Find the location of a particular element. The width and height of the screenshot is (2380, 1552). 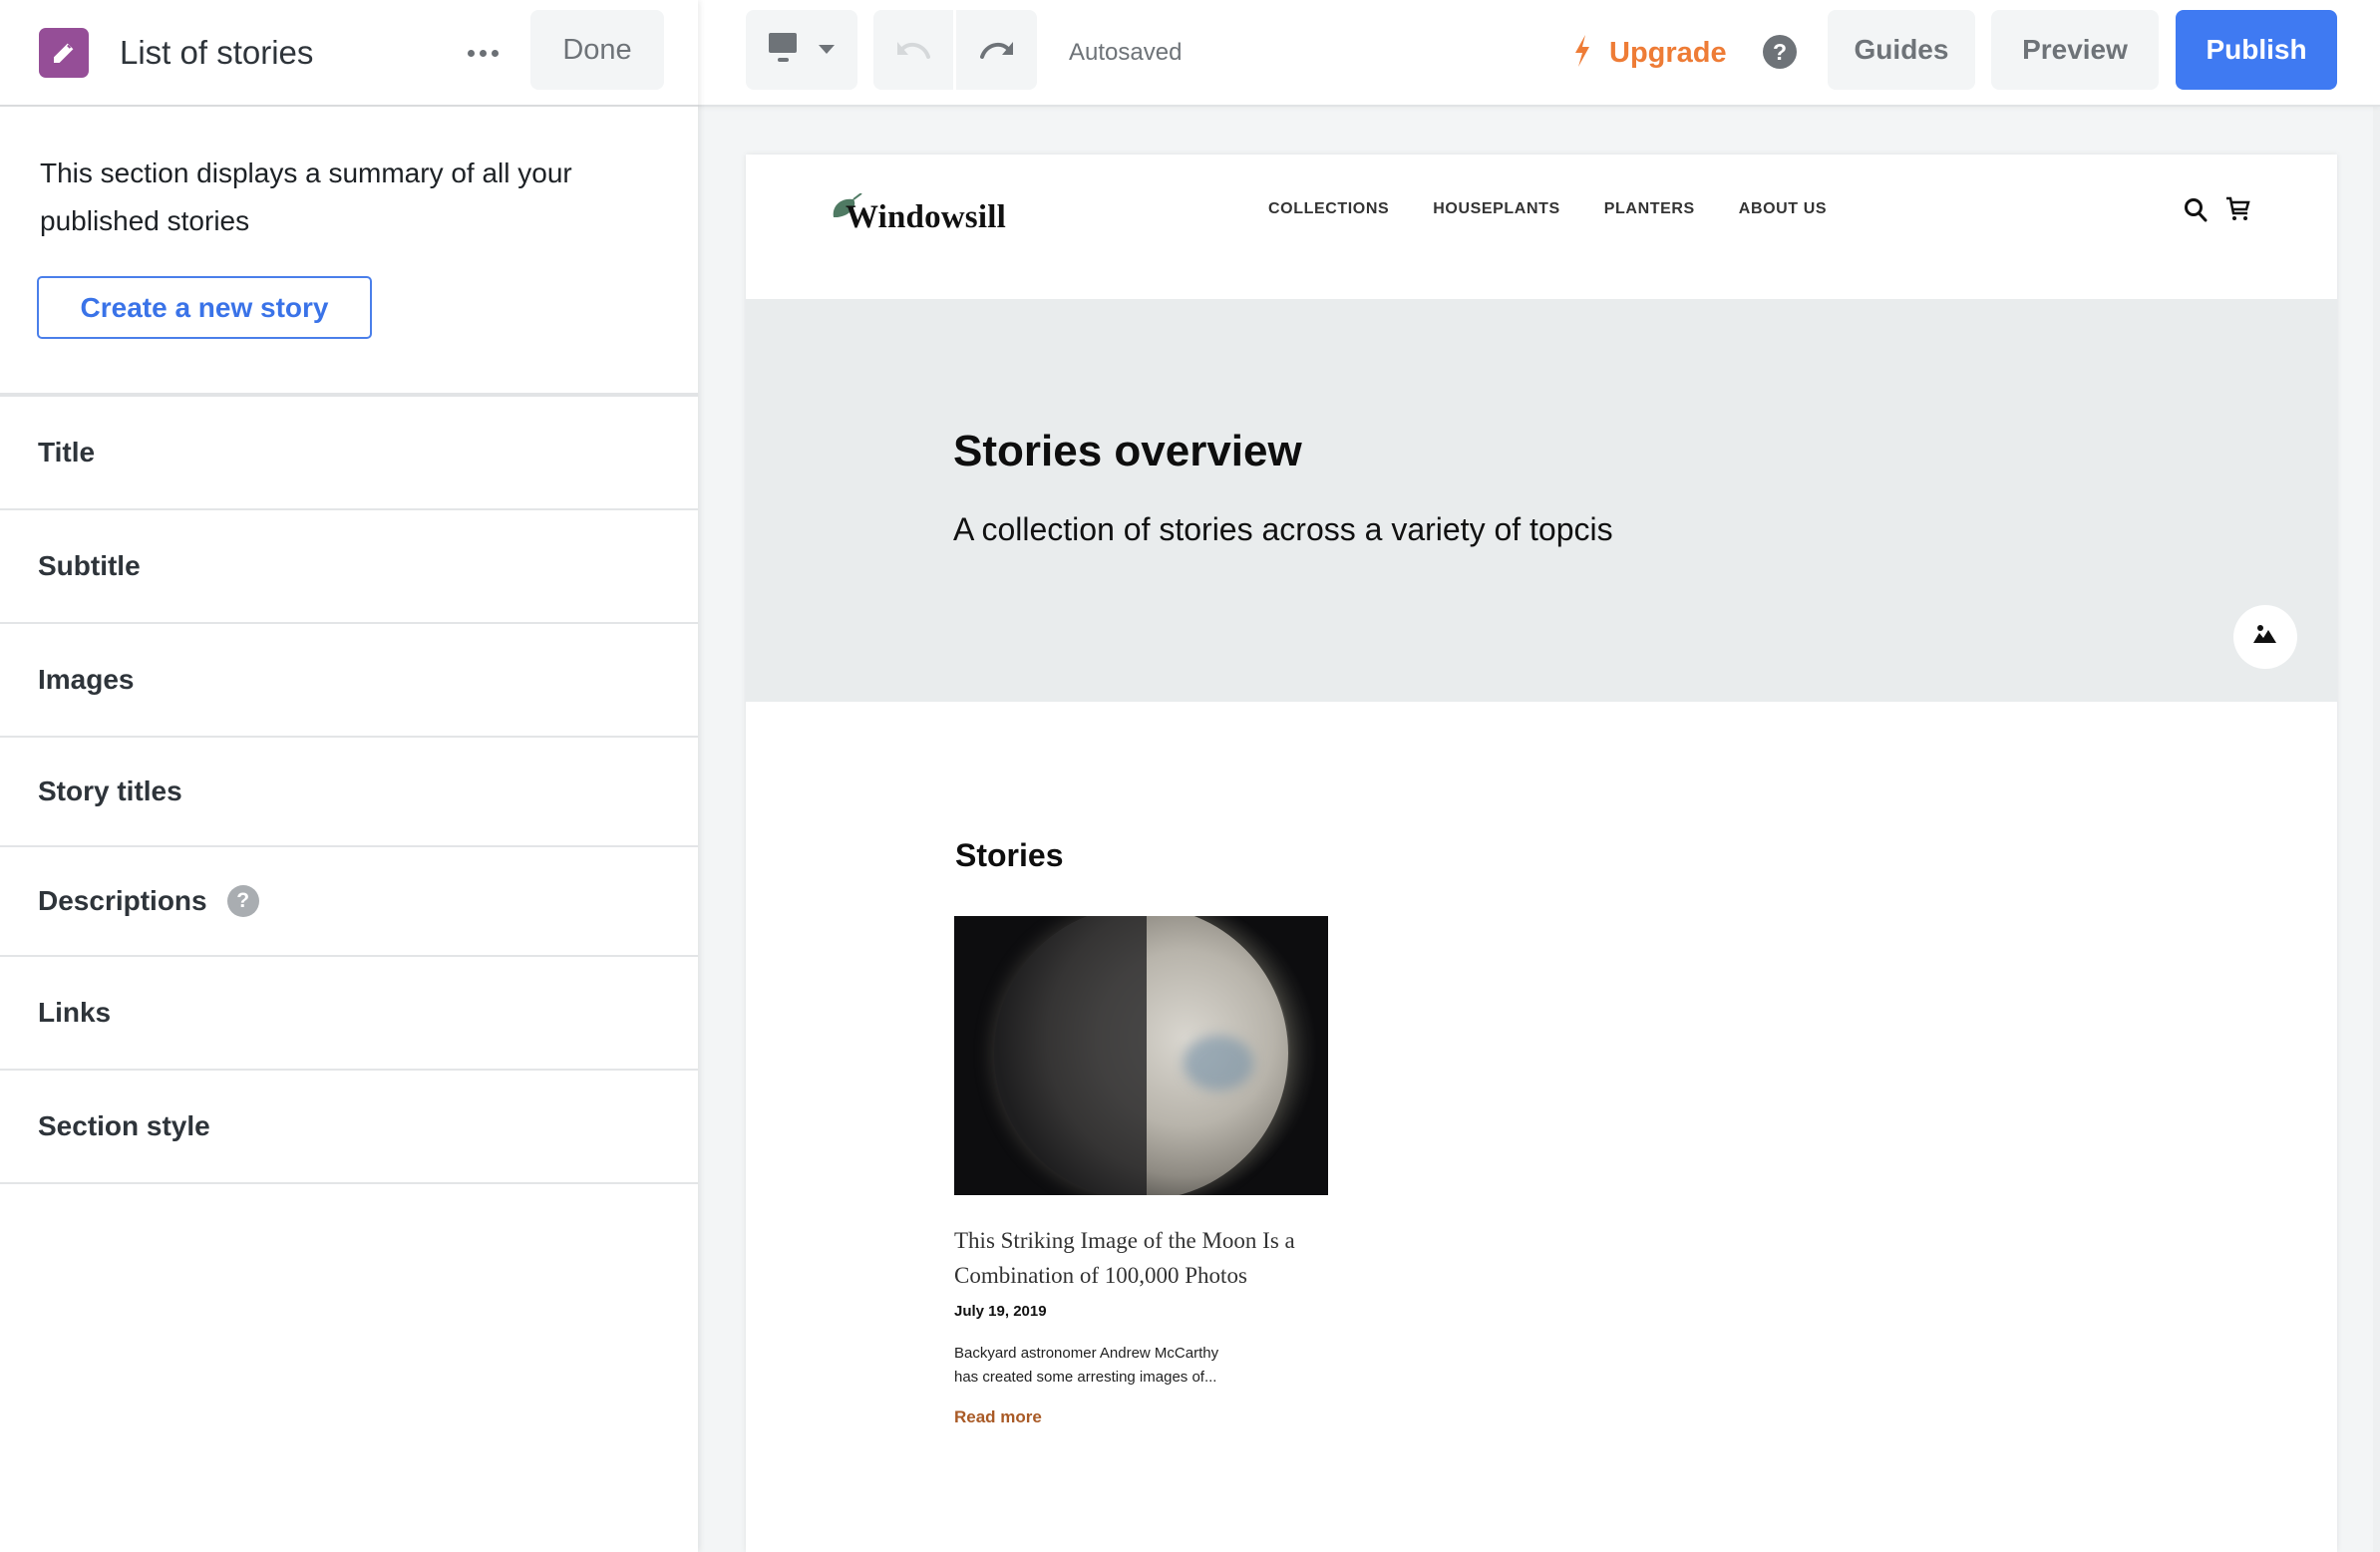

settings-item-section-style: Section style is located at coordinates (349, 1128).